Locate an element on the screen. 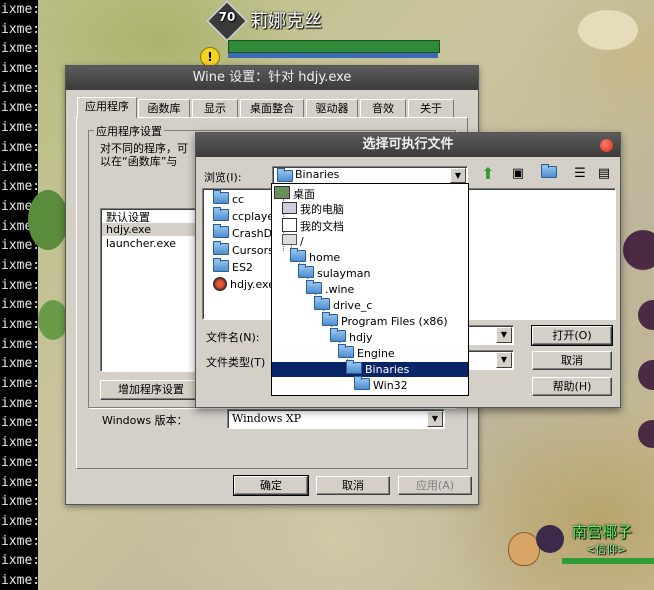 Image resolution: width=654 pixels, height=590 pixels. tree-item-wine: .wine is located at coordinates (370, 288).